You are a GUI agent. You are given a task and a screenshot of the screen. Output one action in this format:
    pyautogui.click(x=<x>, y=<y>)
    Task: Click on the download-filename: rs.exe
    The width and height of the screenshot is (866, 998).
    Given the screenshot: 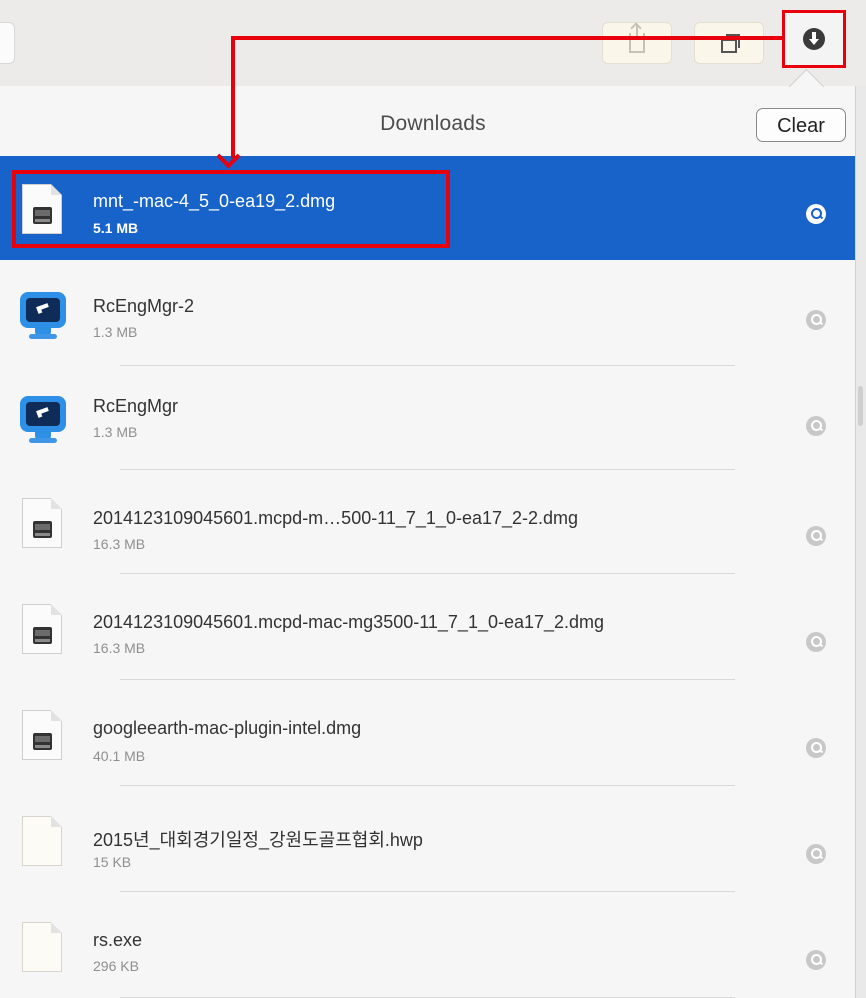 What is the action you would take?
    pyautogui.click(x=118, y=940)
    